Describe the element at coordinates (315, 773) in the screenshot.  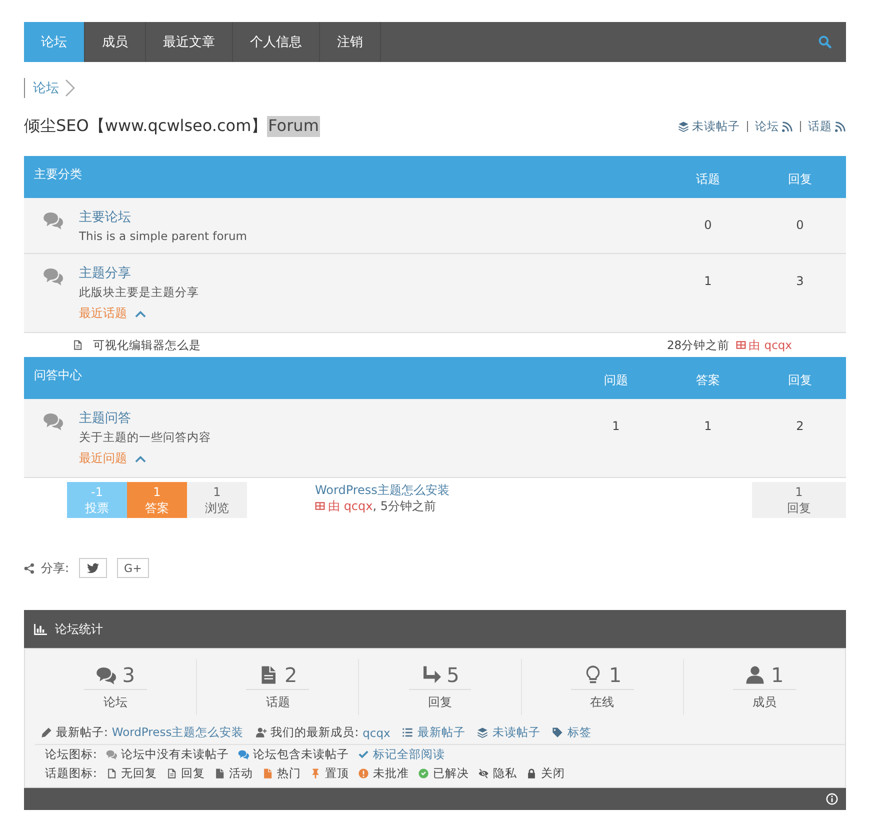
I see `pin-icon` at that location.